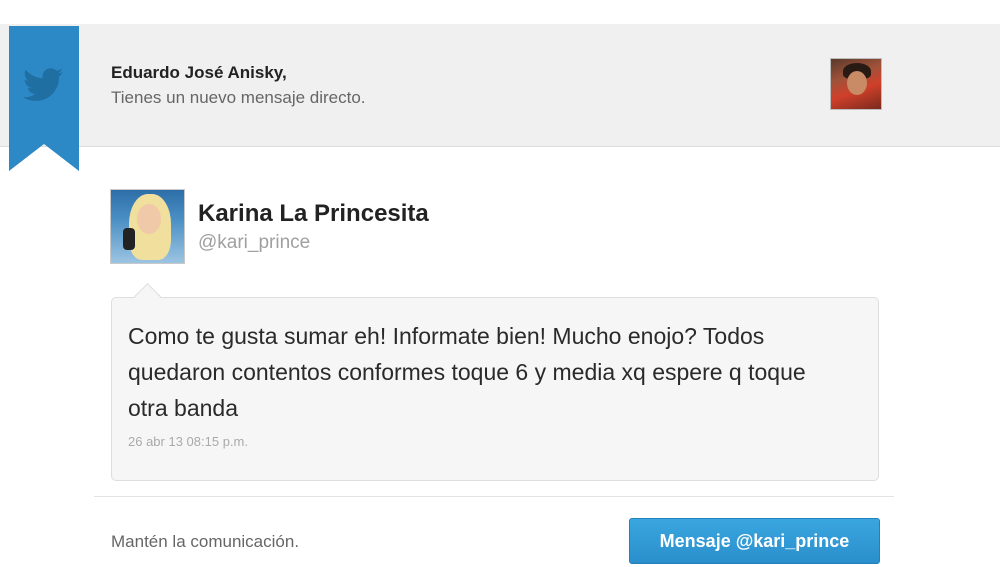 This screenshot has height=567, width=1000. Describe the element at coordinates (494, 496) in the screenshot. I see `divider` at that location.